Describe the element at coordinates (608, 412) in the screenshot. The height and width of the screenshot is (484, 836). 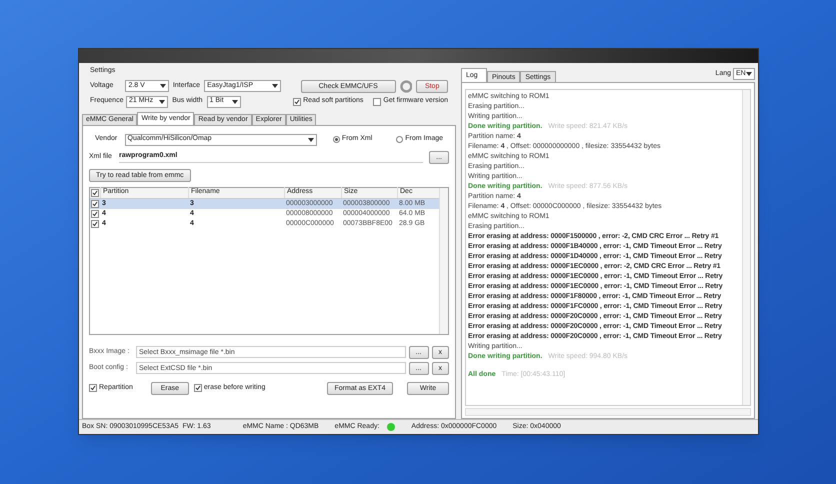
I see `horizontal-scrollbar` at that location.